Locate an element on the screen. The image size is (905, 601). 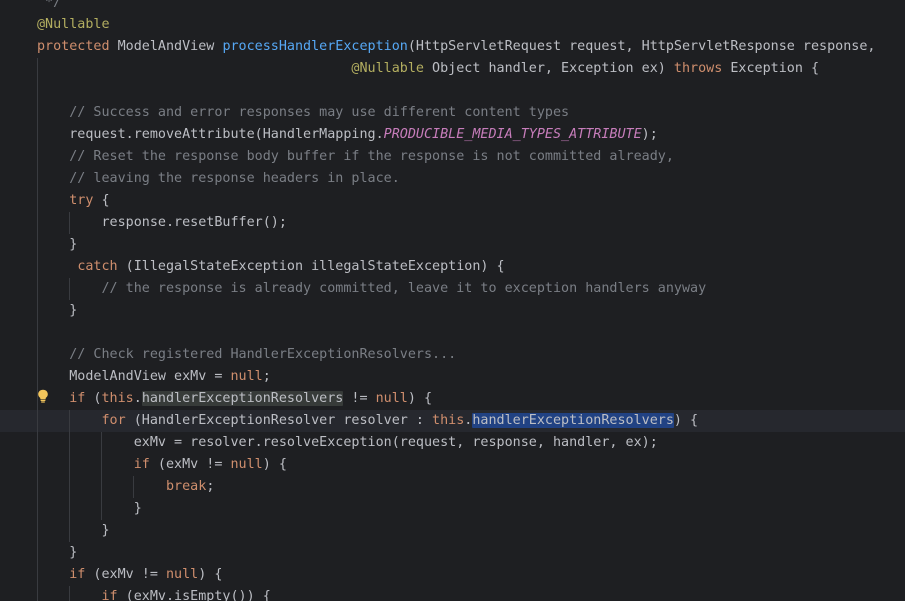
code-line-text: ModelAndView exMv = null; is located at coordinates (154, 377).